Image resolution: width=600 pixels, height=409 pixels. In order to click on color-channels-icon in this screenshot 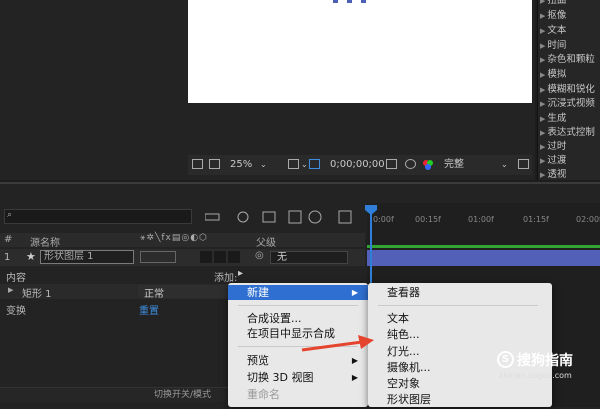, I will do `click(428, 165)`.